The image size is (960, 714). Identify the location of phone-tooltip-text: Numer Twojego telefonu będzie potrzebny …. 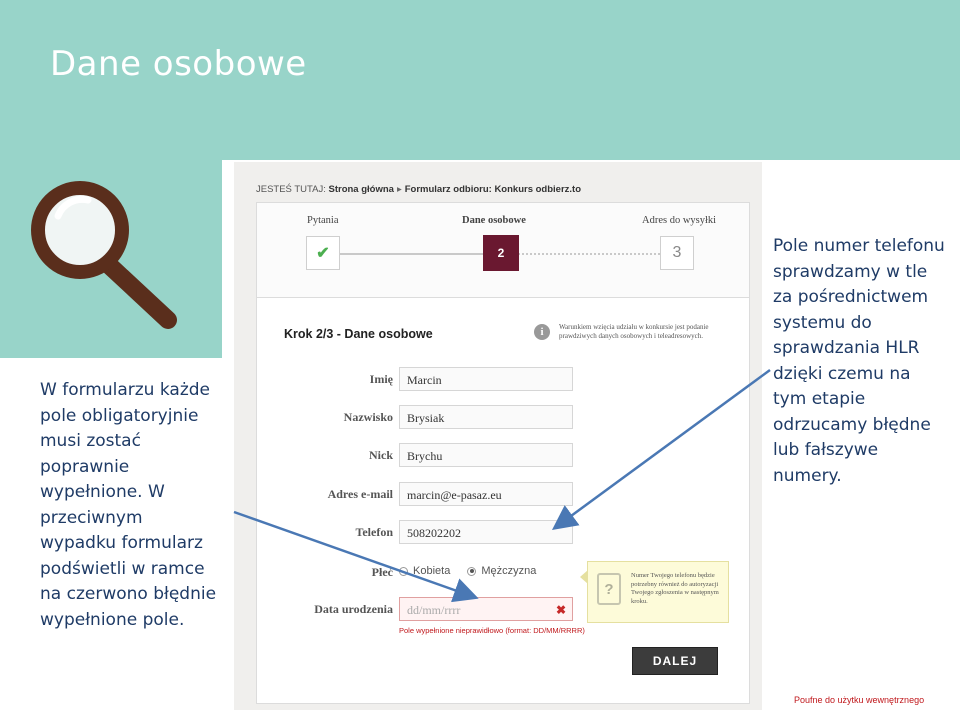
(675, 588).